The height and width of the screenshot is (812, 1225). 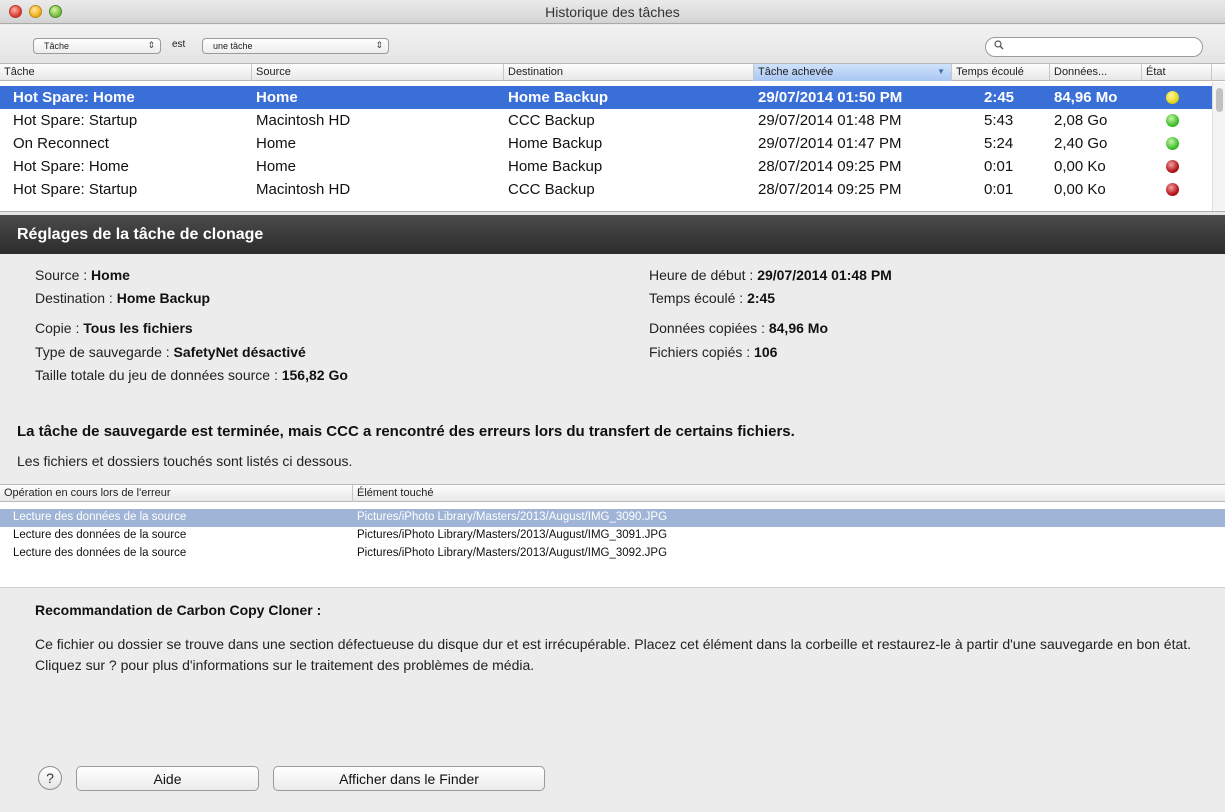 I want to click on setting-copy: Copie : Tous les fichiers, so click(x=114, y=328).